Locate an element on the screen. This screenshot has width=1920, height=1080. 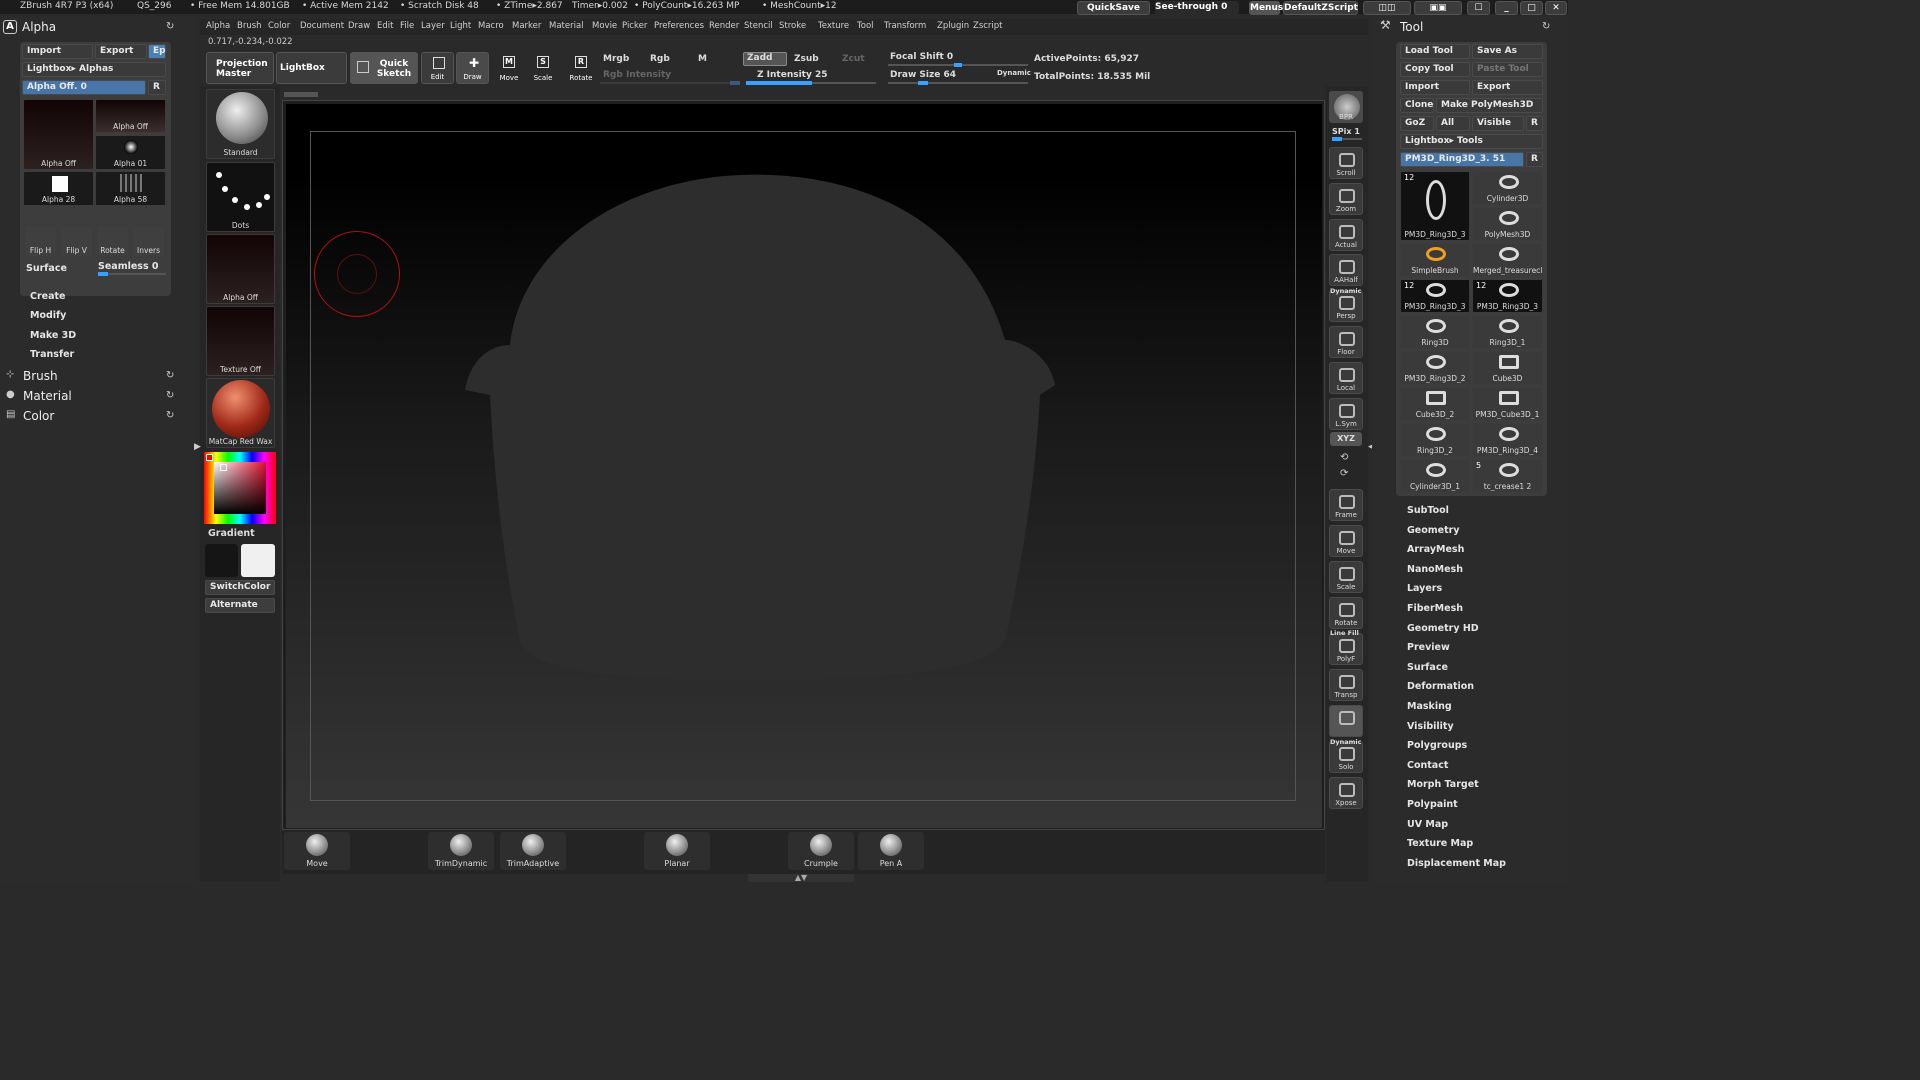
alpha-r-button: R is located at coordinates (157, 87).